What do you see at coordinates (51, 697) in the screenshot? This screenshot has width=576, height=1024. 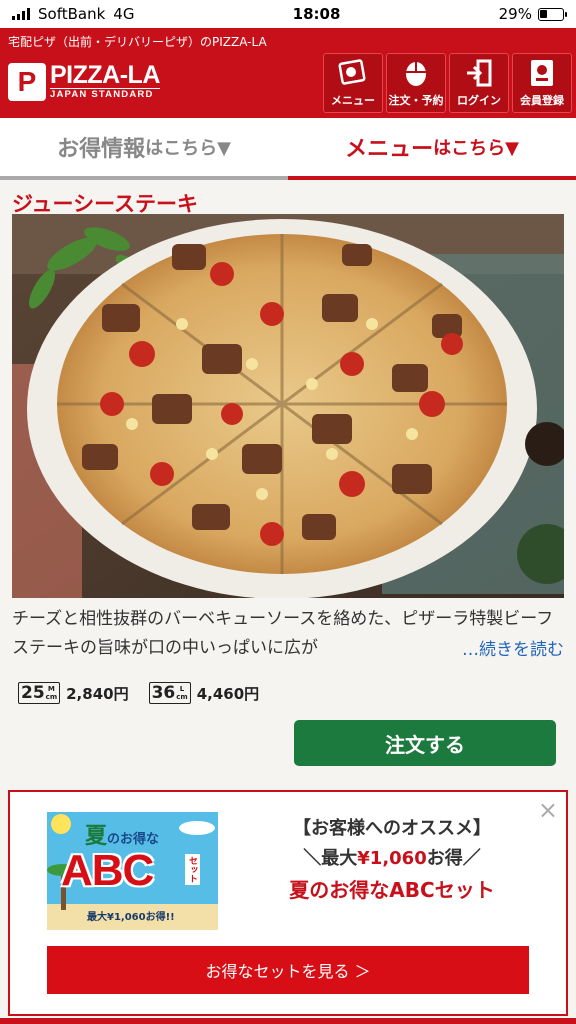 I see `size-m-unit: cm` at bounding box center [51, 697].